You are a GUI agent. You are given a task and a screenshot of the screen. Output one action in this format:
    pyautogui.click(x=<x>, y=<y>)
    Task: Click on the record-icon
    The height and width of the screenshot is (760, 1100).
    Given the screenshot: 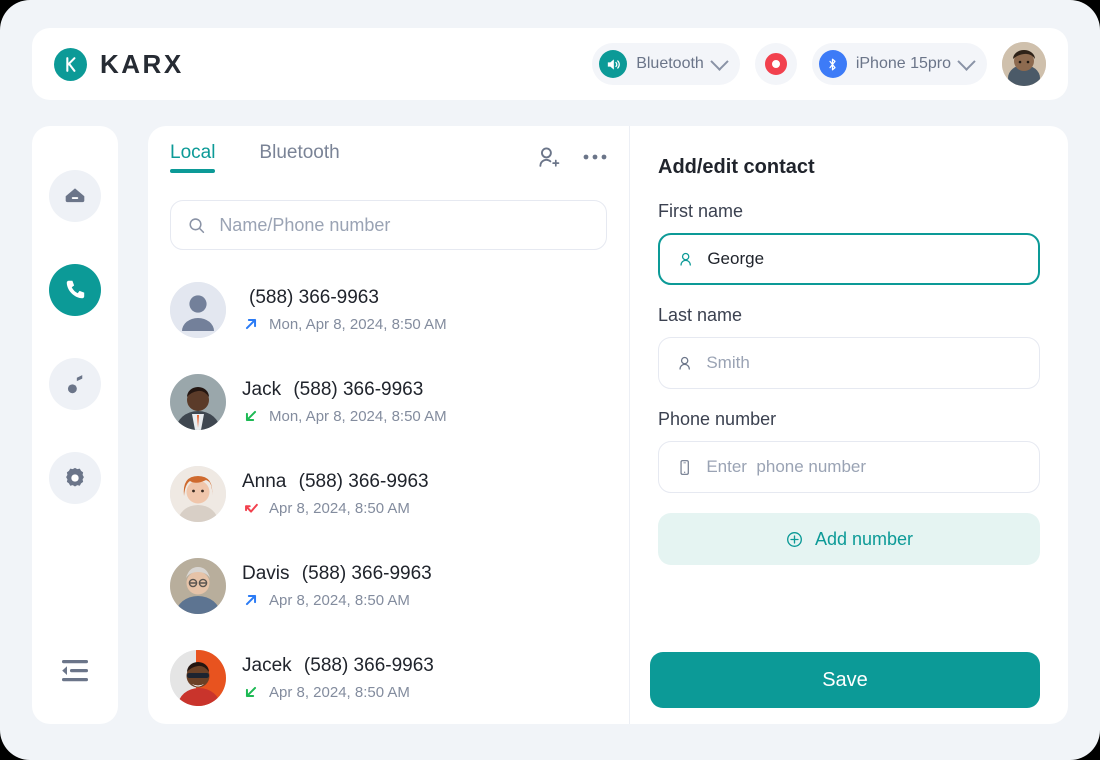 What is the action you would take?
    pyautogui.click(x=775, y=64)
    